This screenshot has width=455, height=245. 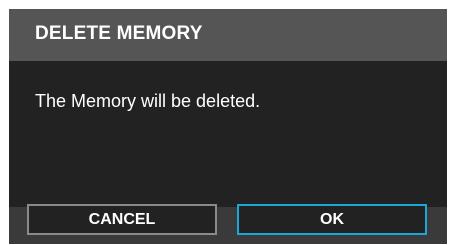 I want to click on cancel-button-label: CANCEL, so click(x=122, y=219).